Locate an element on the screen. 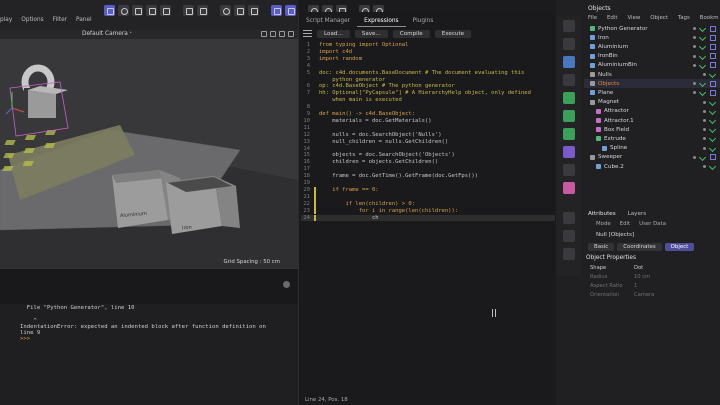 Image resolution: width=720 pixels, height=405 pixels. edges-tool-icon is located at coordinates (188, 10).